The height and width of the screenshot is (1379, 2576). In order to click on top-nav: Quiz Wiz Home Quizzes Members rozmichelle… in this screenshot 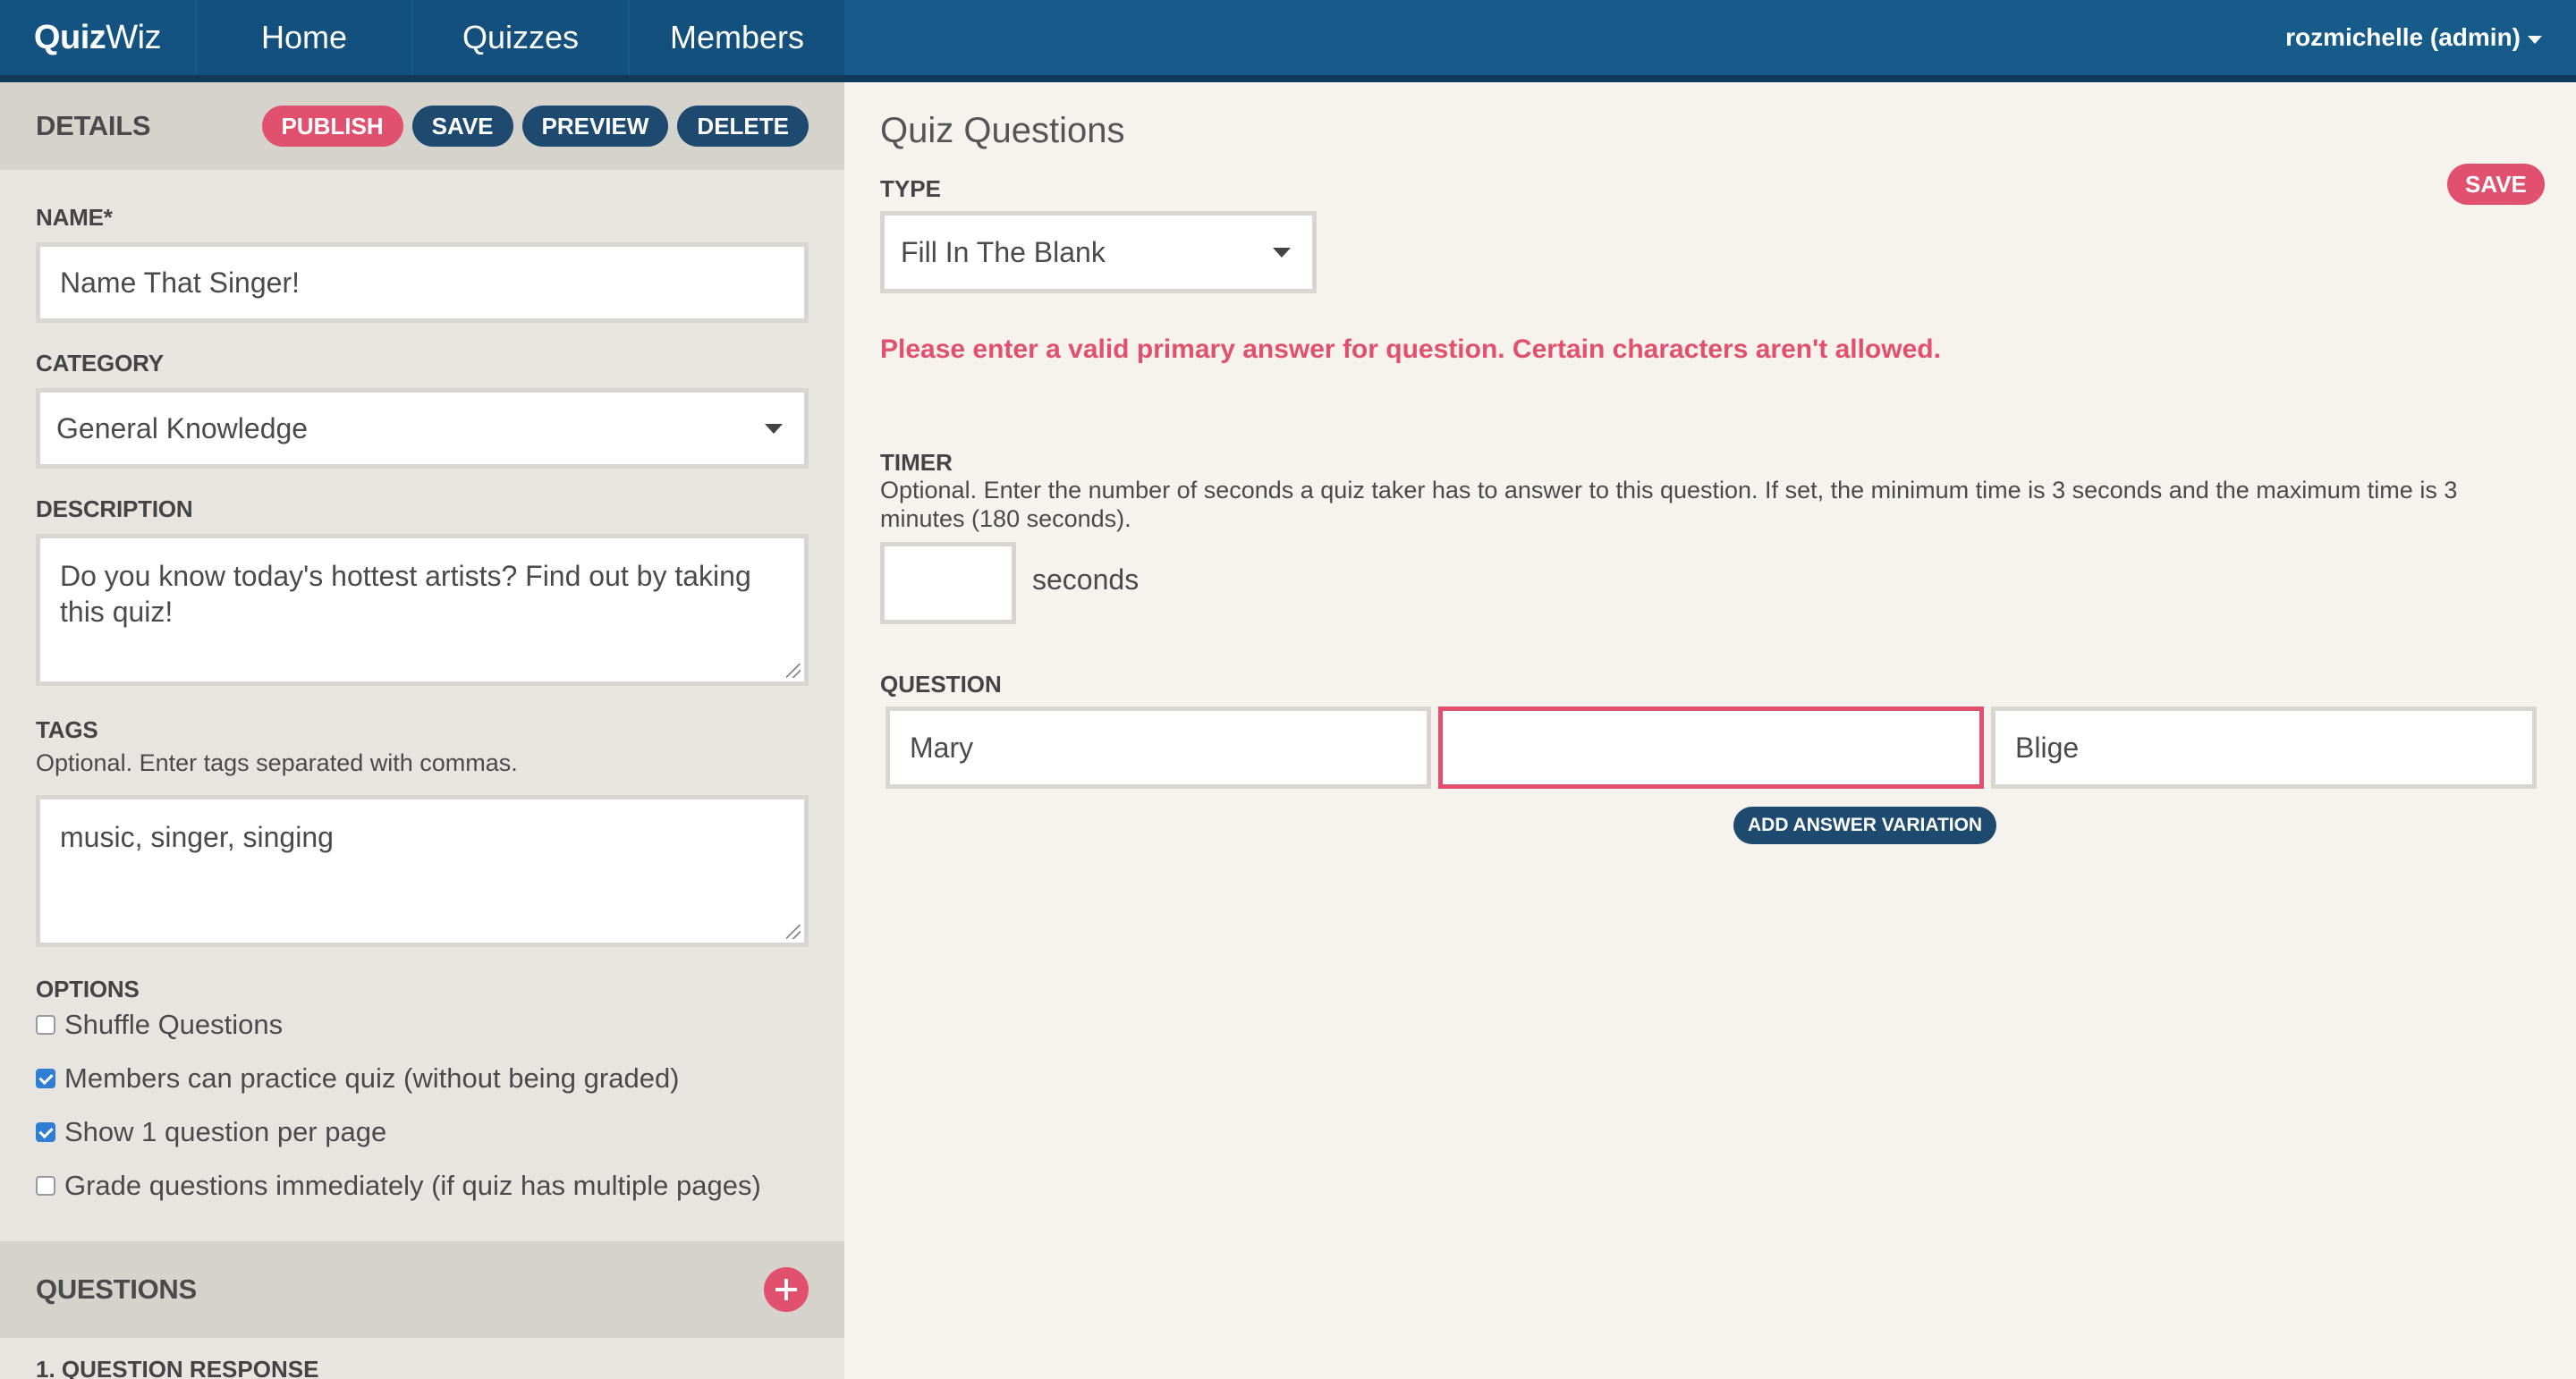, I will do `click(1288, 41)`.